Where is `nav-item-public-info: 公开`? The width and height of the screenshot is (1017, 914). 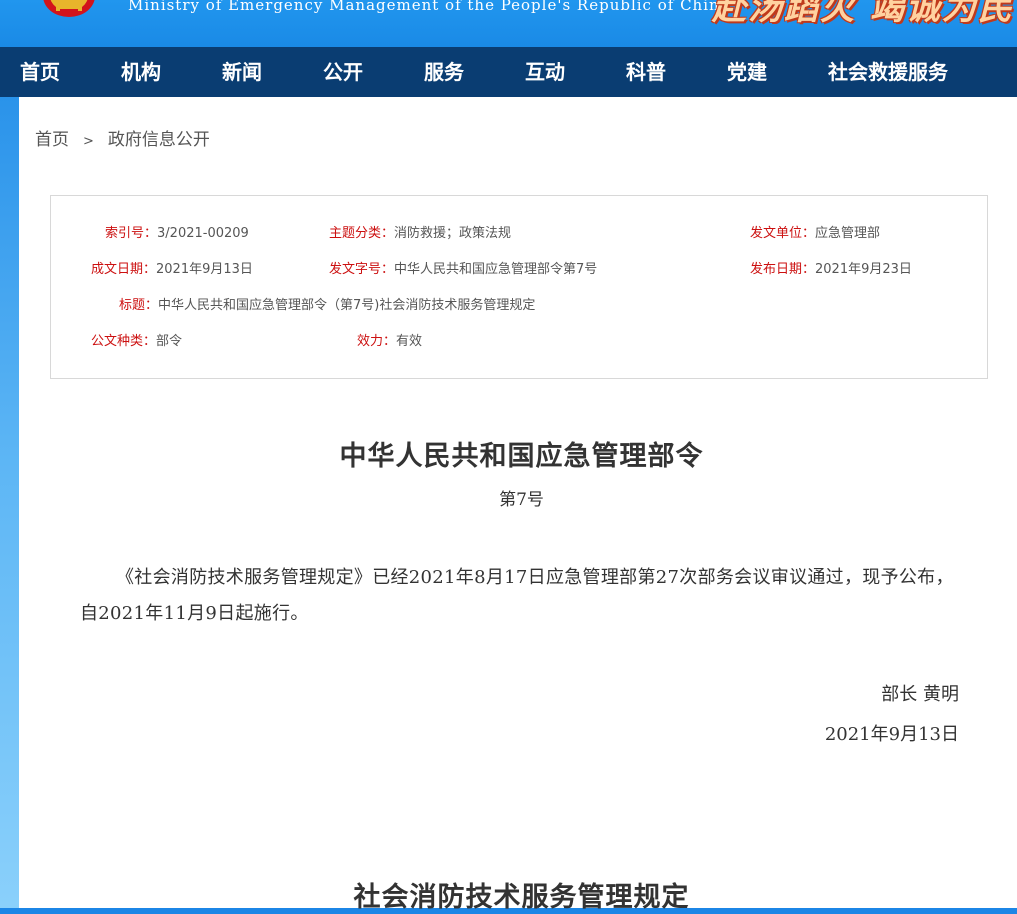
nav-item-public-info: 公开 is located at coordinates (343, 72).